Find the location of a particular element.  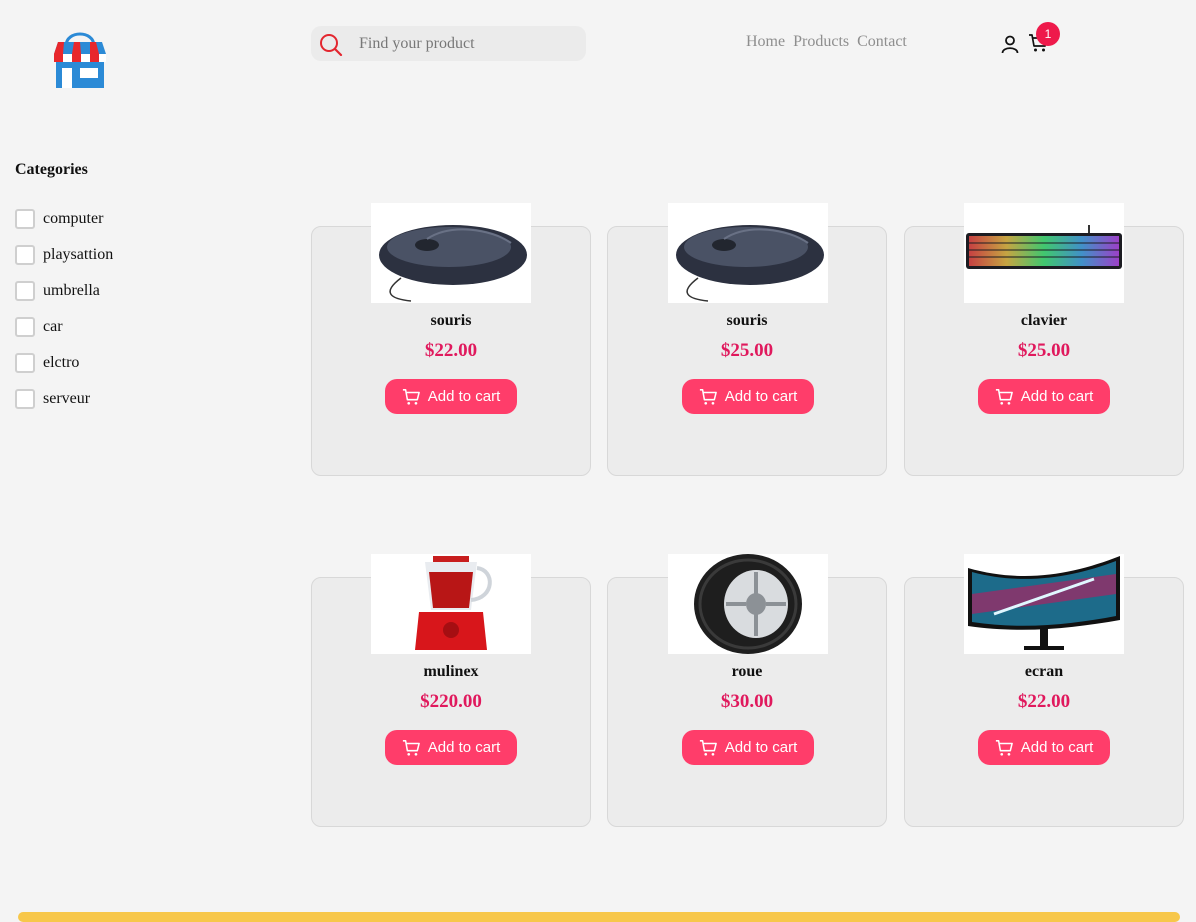

category-item-umbrella: umbrella is located at coordinates (64, 291).